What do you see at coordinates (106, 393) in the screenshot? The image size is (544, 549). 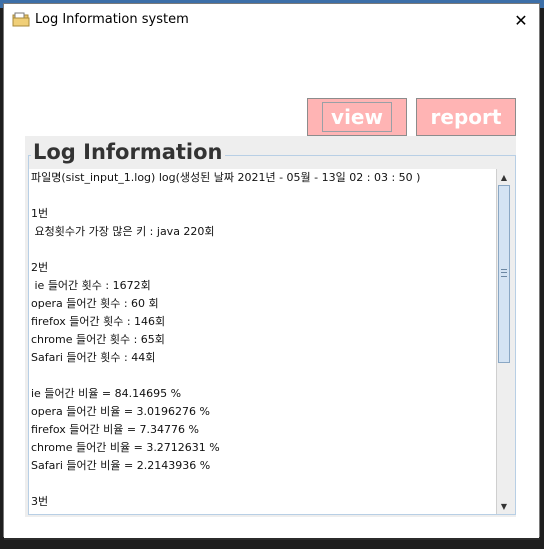 I see `log-line: ie 들어간 비율 = 84.14695 %` at bounding box center [106, 393].